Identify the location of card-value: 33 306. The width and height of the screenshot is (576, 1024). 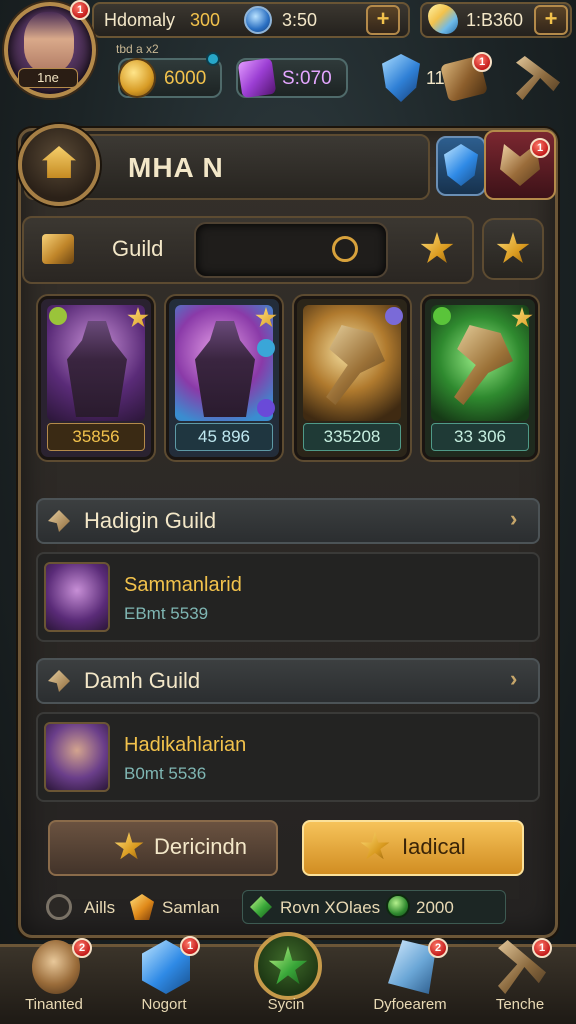
(480, 437).